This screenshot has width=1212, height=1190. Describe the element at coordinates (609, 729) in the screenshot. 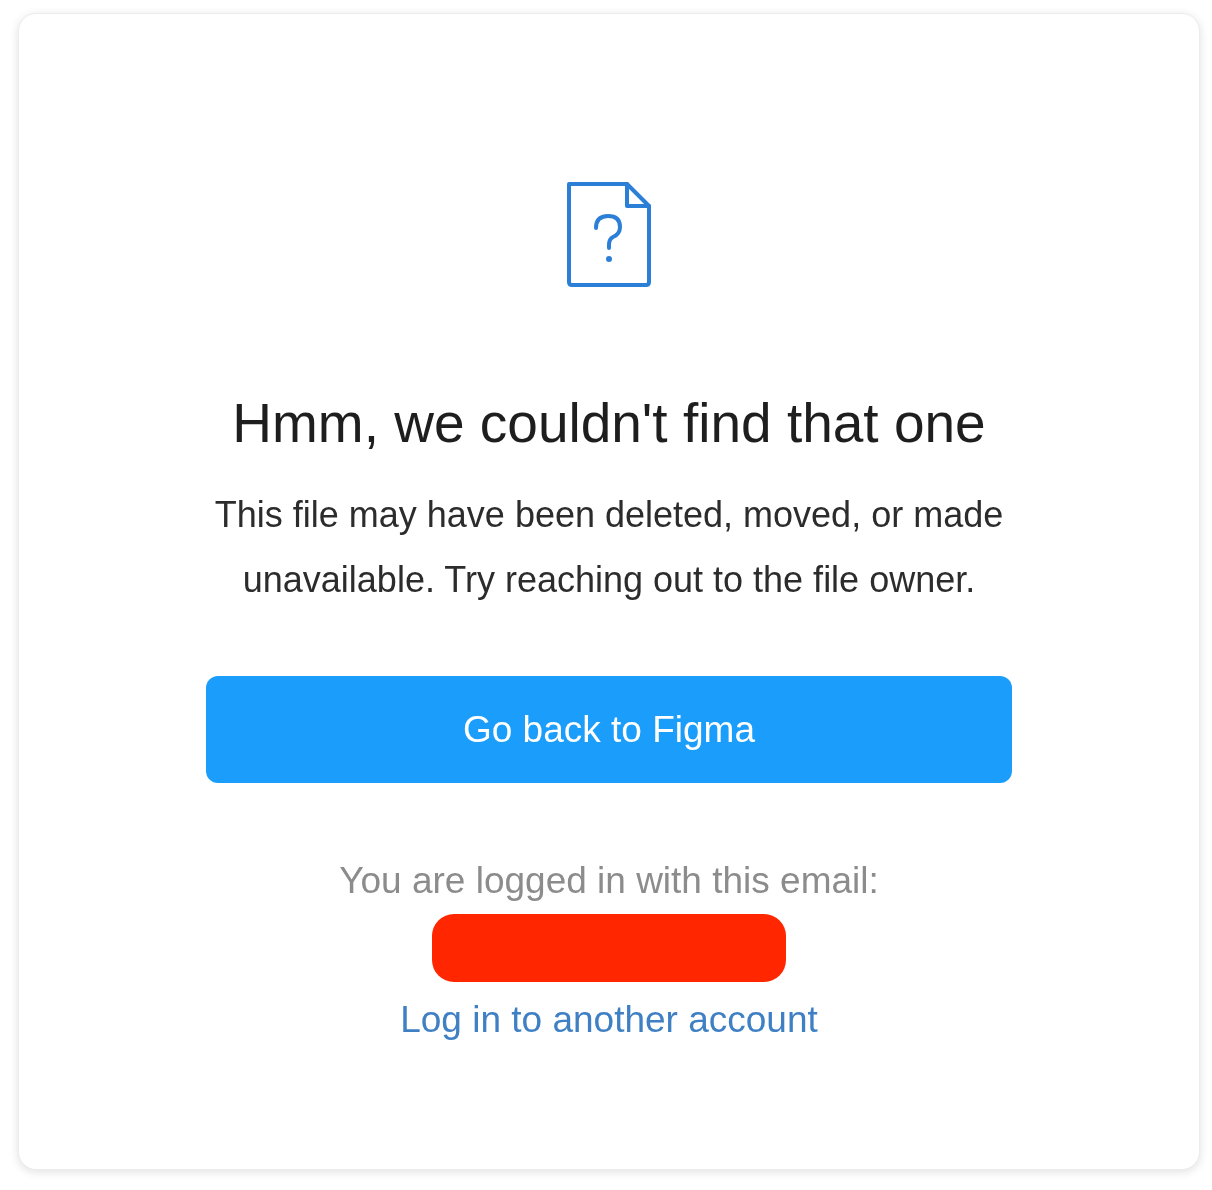

I see `go-back-button: Go back to Figma` at that location.